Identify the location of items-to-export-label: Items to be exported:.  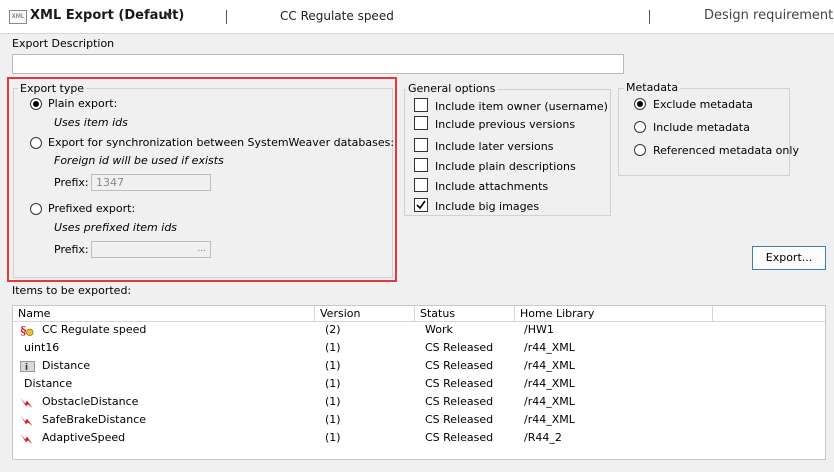
(72, 290).